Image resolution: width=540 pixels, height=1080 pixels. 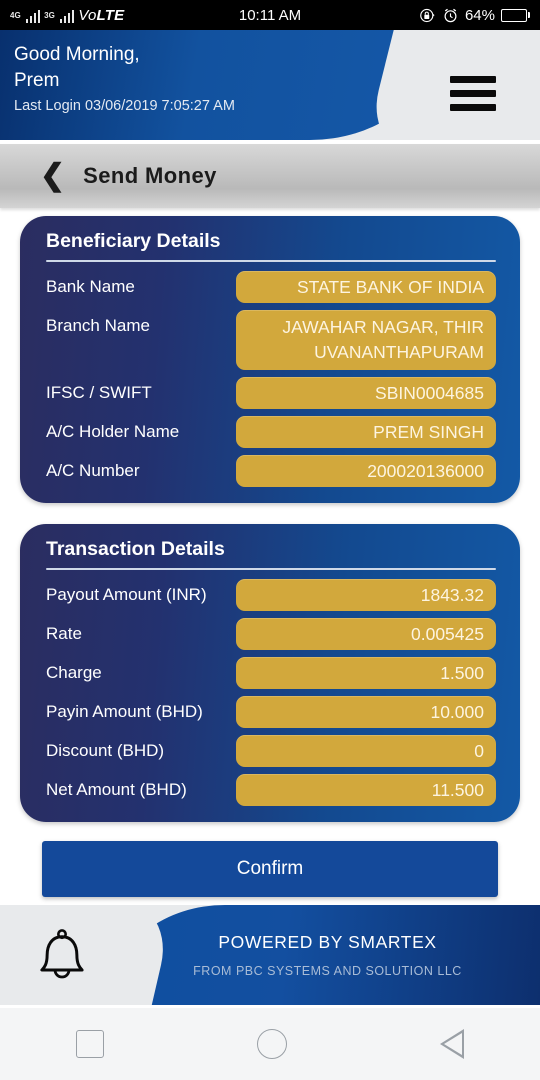 I want to click on table-row: Payout Amount (INR) 1843.32, so click(x=270, y=594).